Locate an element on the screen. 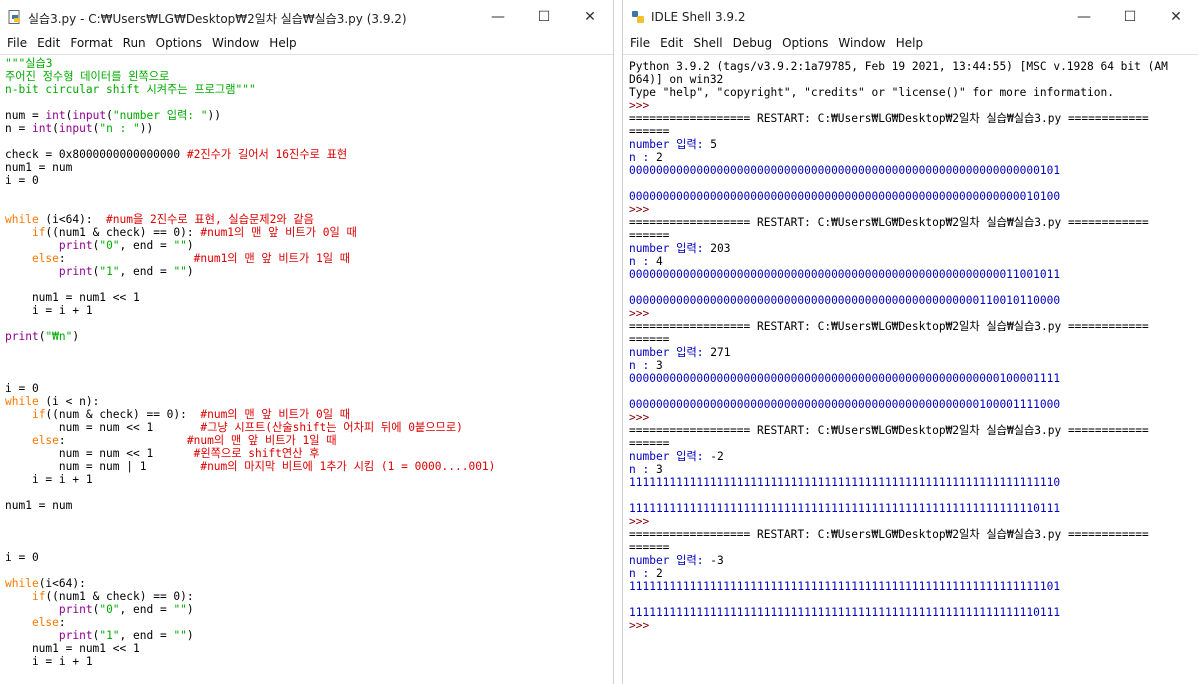 Image resolution: width=1198 pixels, height=684 pixels. code-line-token: n-bit circular shift 시켜주는 프로그램""" is located at coordinates (130, 89).